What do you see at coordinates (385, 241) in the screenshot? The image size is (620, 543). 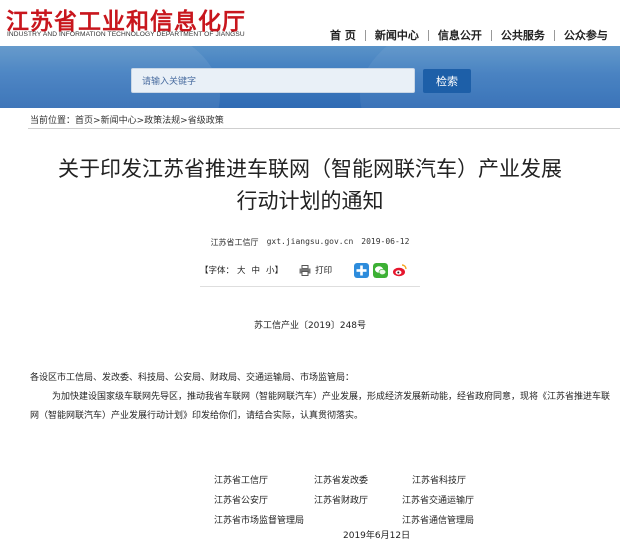 I see `article-date: 2019-06-12` at bounding box center [385, 241].